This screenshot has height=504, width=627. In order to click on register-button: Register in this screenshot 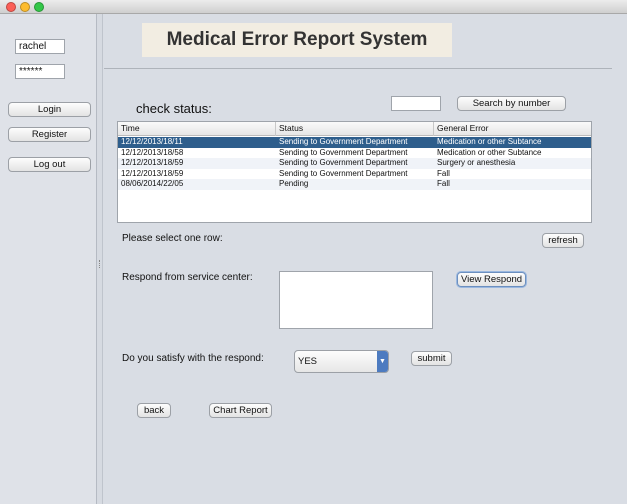, I will do `click(49, 134)`.